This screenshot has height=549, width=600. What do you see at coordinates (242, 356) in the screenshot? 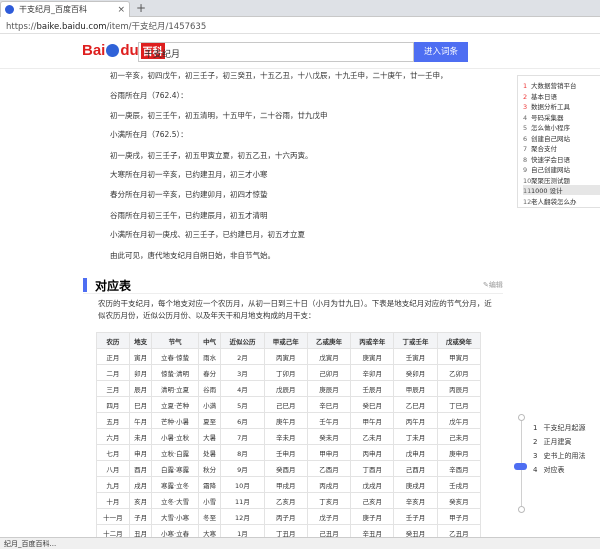
I see `table-cell: 2月` at bounding box center [242, 356].